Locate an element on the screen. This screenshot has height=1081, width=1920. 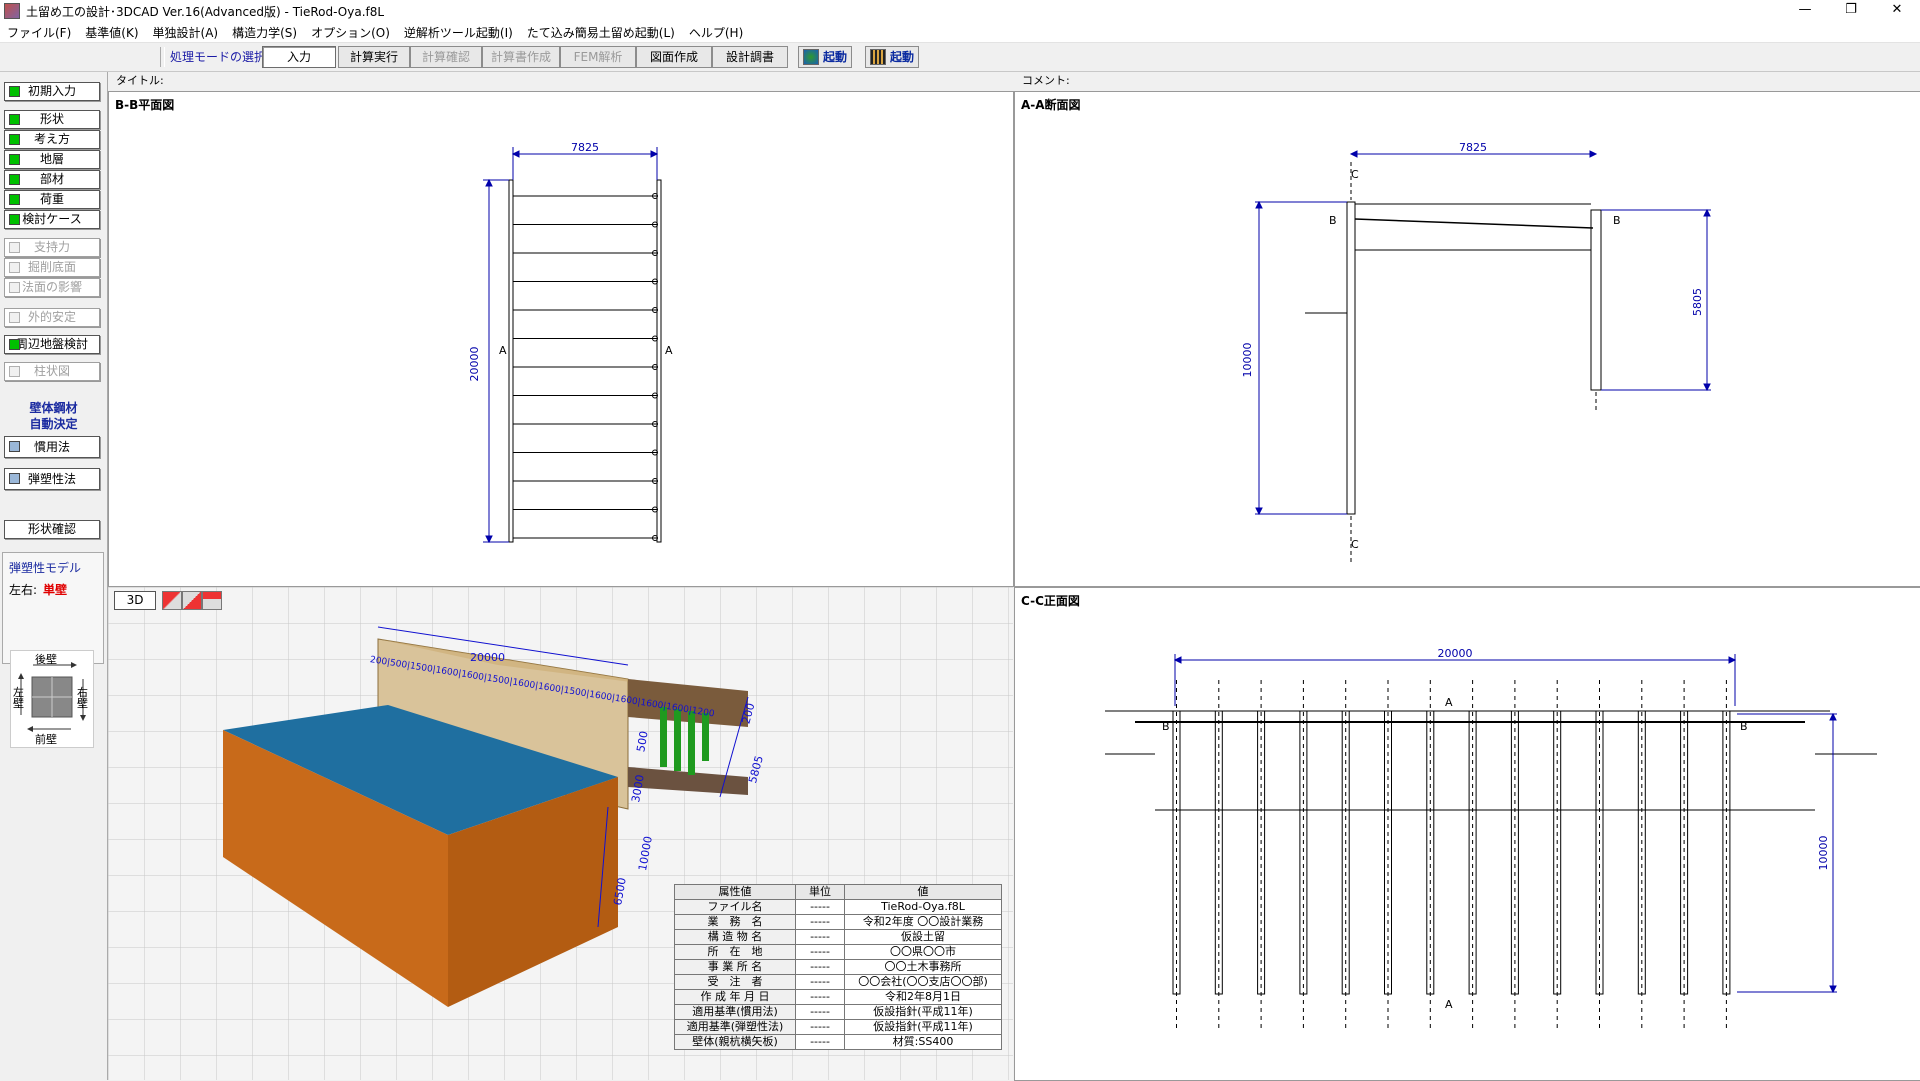
excavation-bottom-label: 掘削底面 is located at coordinates (51, 267).